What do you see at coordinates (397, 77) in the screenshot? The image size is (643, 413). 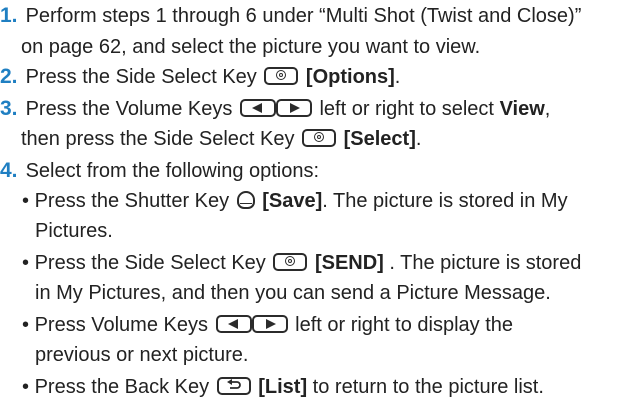 I see `step-2-end: .` at bounding box center [397, 77].